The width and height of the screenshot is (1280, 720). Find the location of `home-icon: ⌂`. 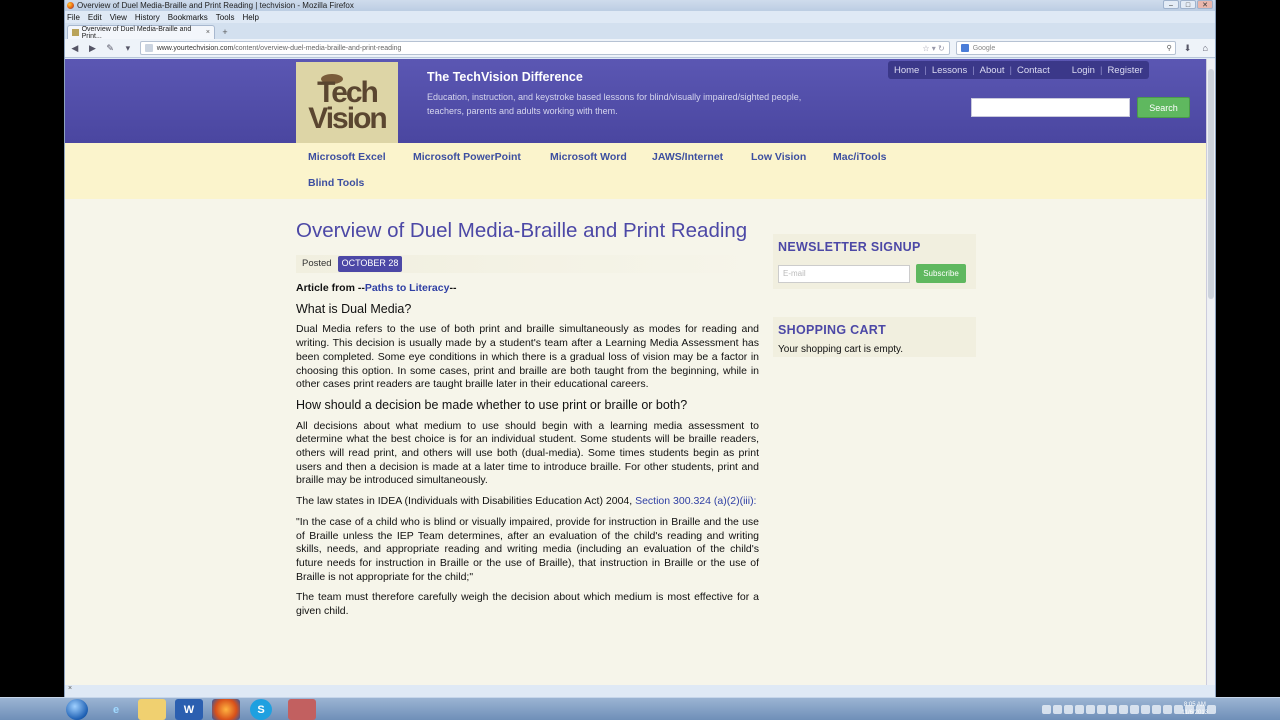

home-icon: ⌂ is located at coordinates (1205, 48).